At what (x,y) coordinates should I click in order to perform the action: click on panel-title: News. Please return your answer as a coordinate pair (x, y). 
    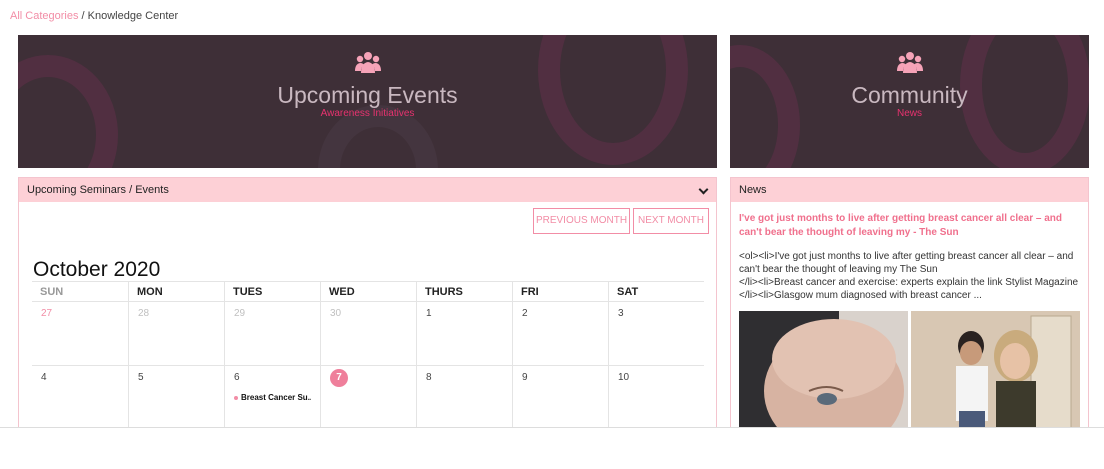
    Looking at the image, I should click on (753, 190).